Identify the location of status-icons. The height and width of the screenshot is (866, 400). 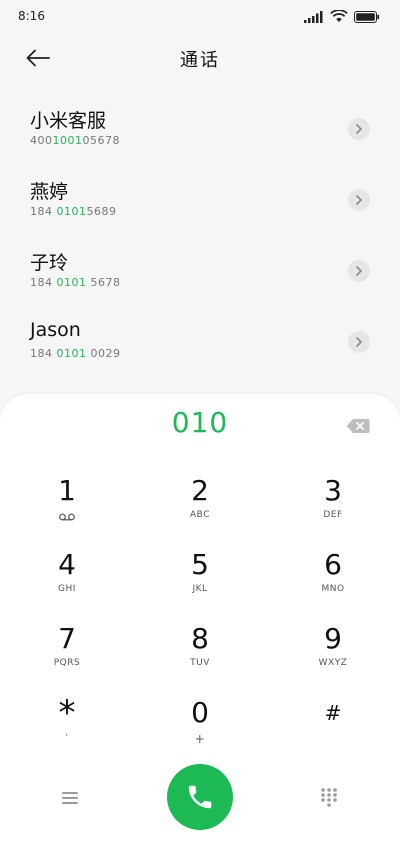
(342, 16).